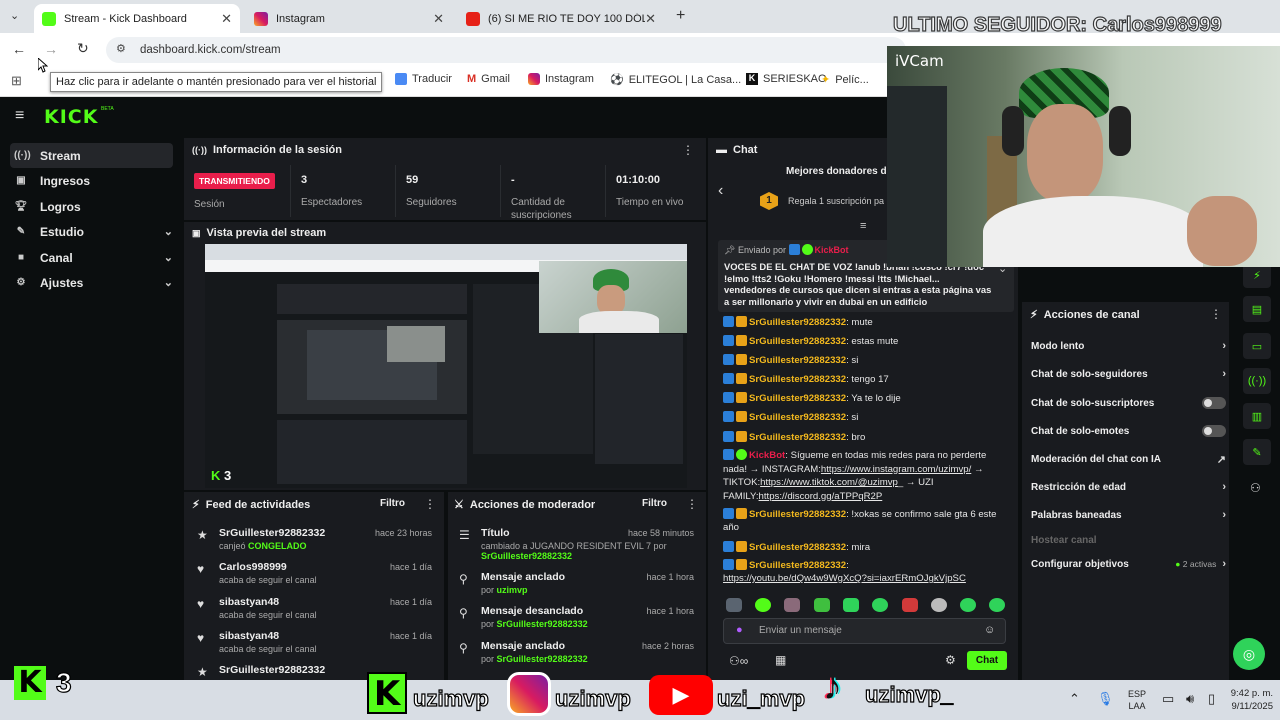  What do you see at coordinates (71, 117) in the screenshot?
I see `kick-logo: KICK` at bounding box center [71, 117].